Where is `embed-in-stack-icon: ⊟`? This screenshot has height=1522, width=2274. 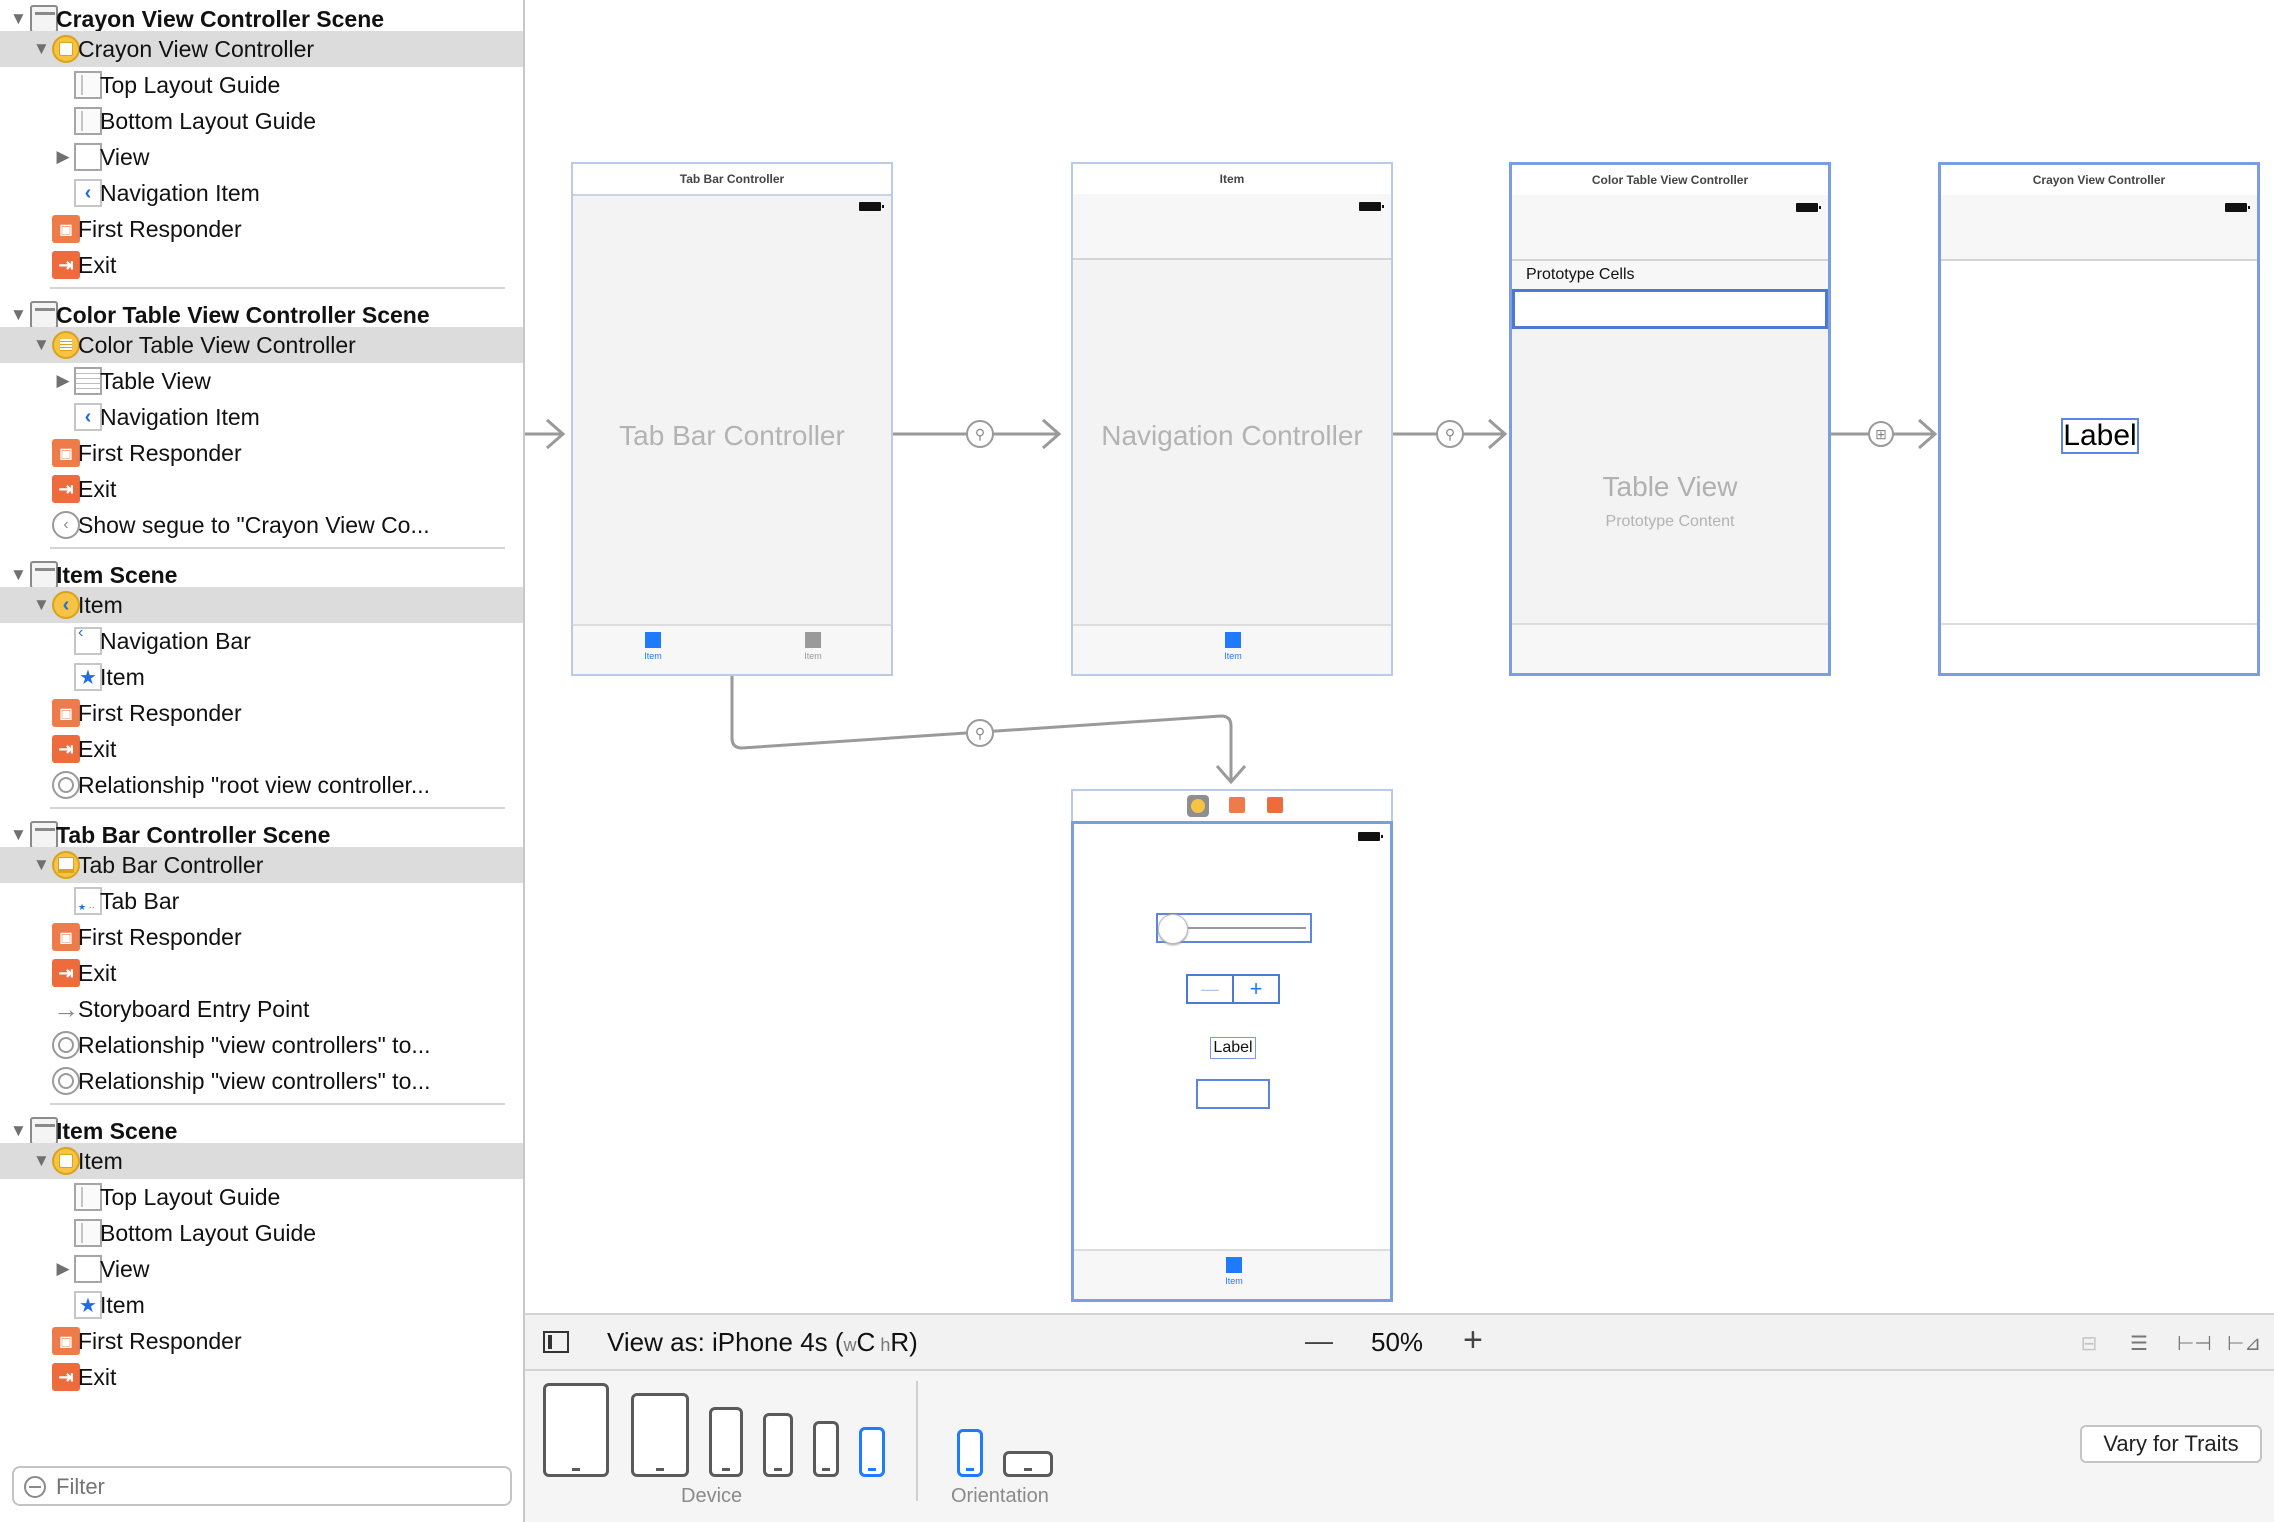
embed-in-stack-icon: ⊟ is located at coordinates (2089, 1344).